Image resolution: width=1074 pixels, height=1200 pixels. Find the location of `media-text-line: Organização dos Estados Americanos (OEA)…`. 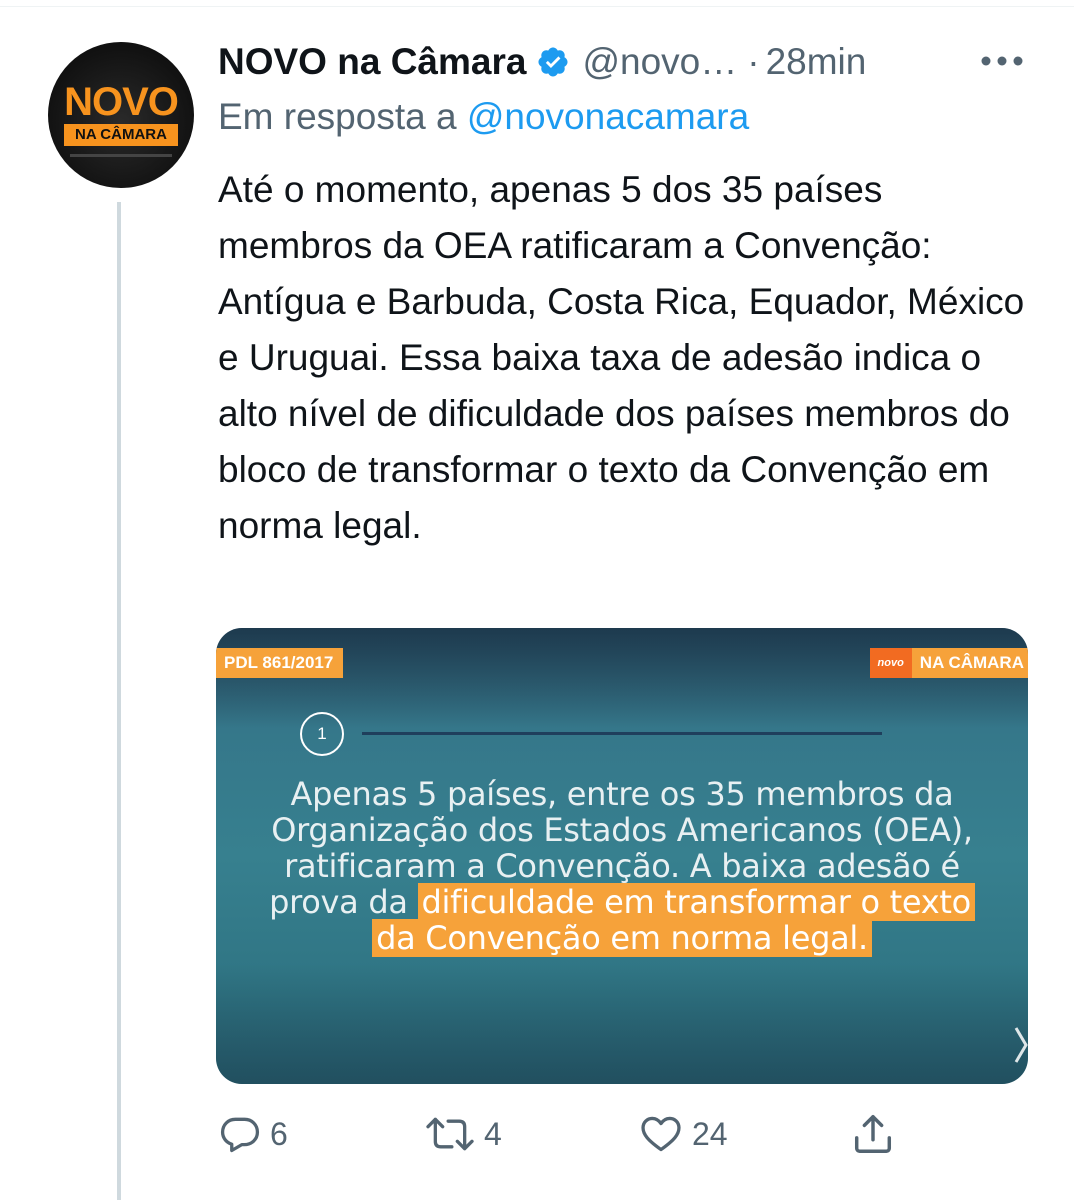

media-text-line: Organização dos Estados Americanos (OEA)… is located at coordinates (622, 830).